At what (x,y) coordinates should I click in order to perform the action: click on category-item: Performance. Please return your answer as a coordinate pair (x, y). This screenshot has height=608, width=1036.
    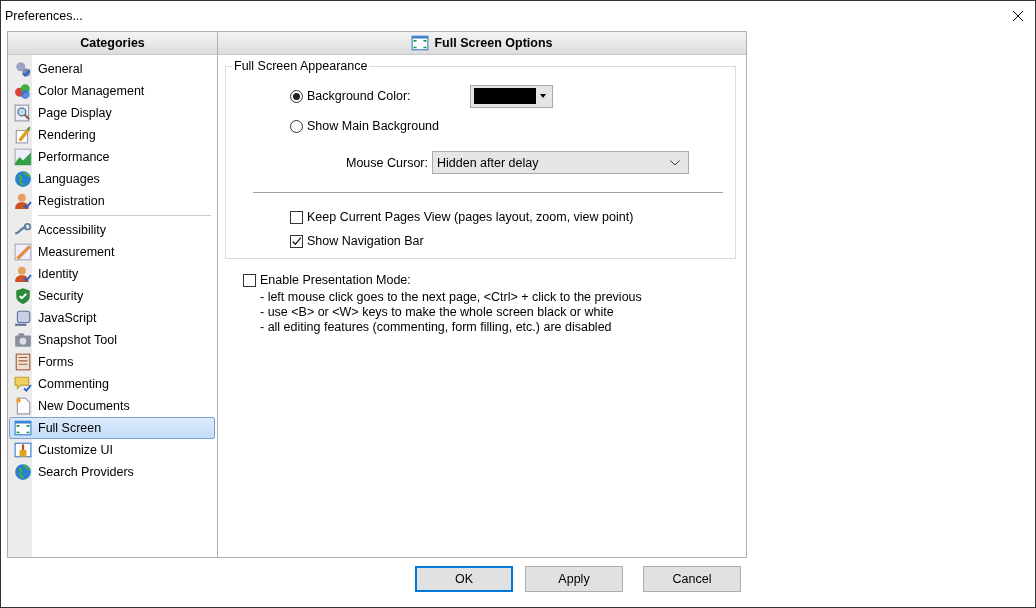
    Looking at the image, I should click on (112, 157).